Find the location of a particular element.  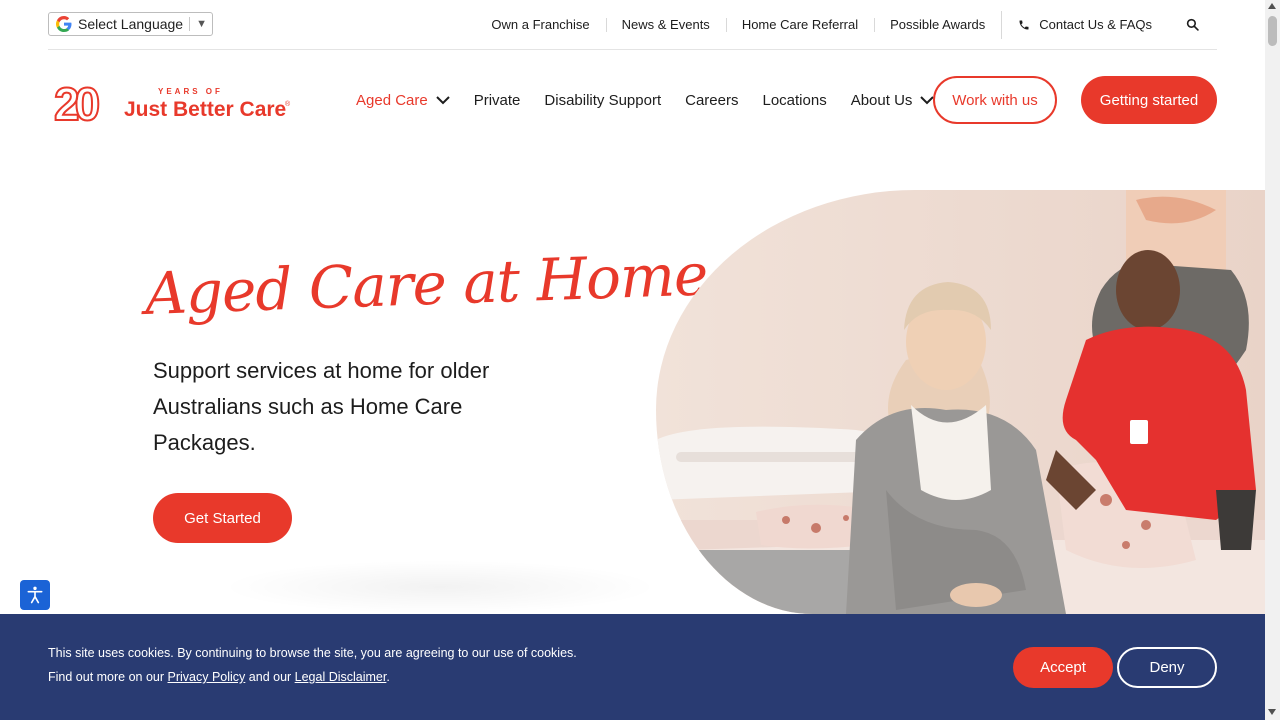

deny-cookies-button: Deny is located at coordinates (1167, 667).